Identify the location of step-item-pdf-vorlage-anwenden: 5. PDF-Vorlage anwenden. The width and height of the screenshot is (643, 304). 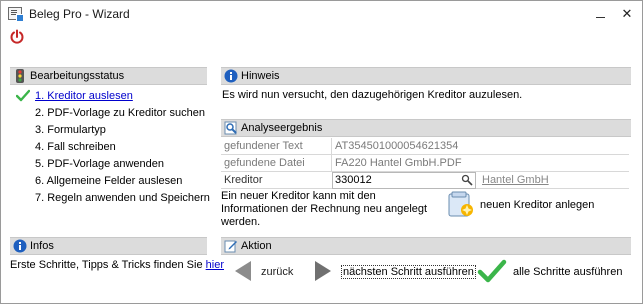
(111, 164).